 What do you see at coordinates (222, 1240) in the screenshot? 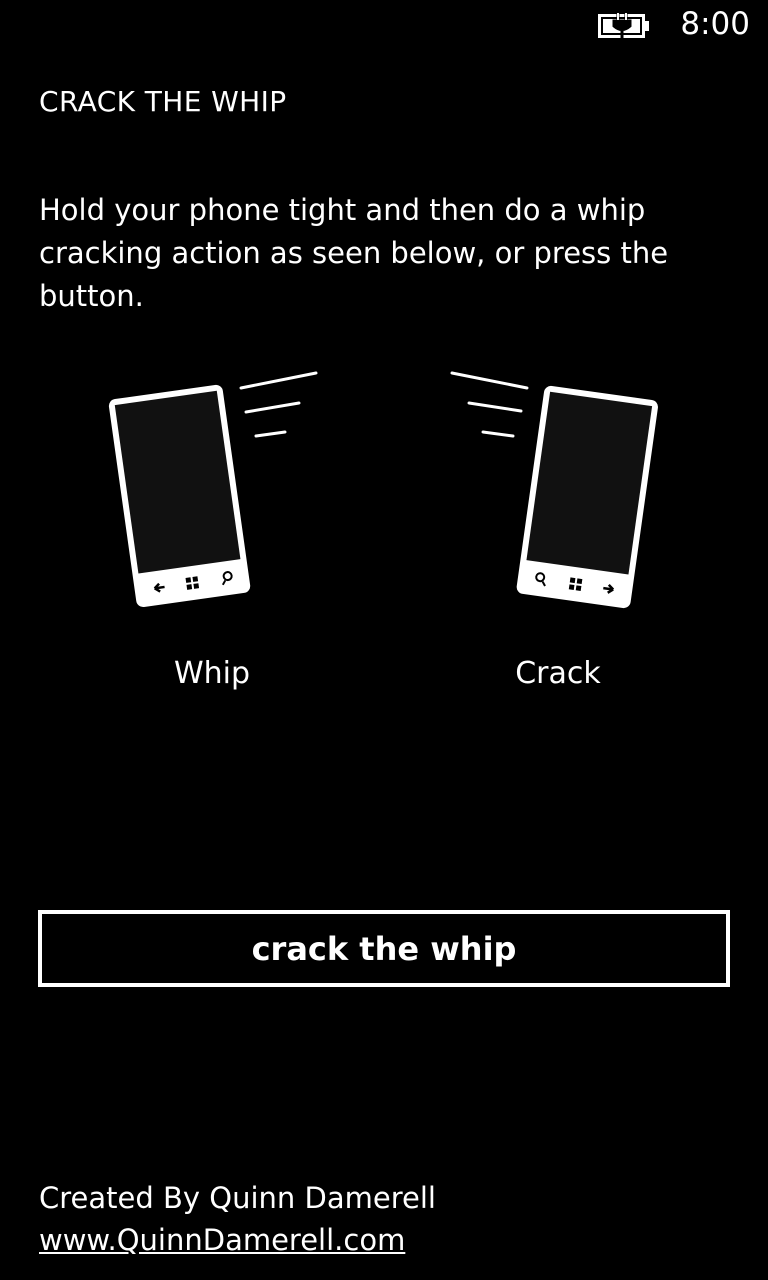
I see `website-link: www.QuinnDamerell.com` at bounding box center [222, 1240].